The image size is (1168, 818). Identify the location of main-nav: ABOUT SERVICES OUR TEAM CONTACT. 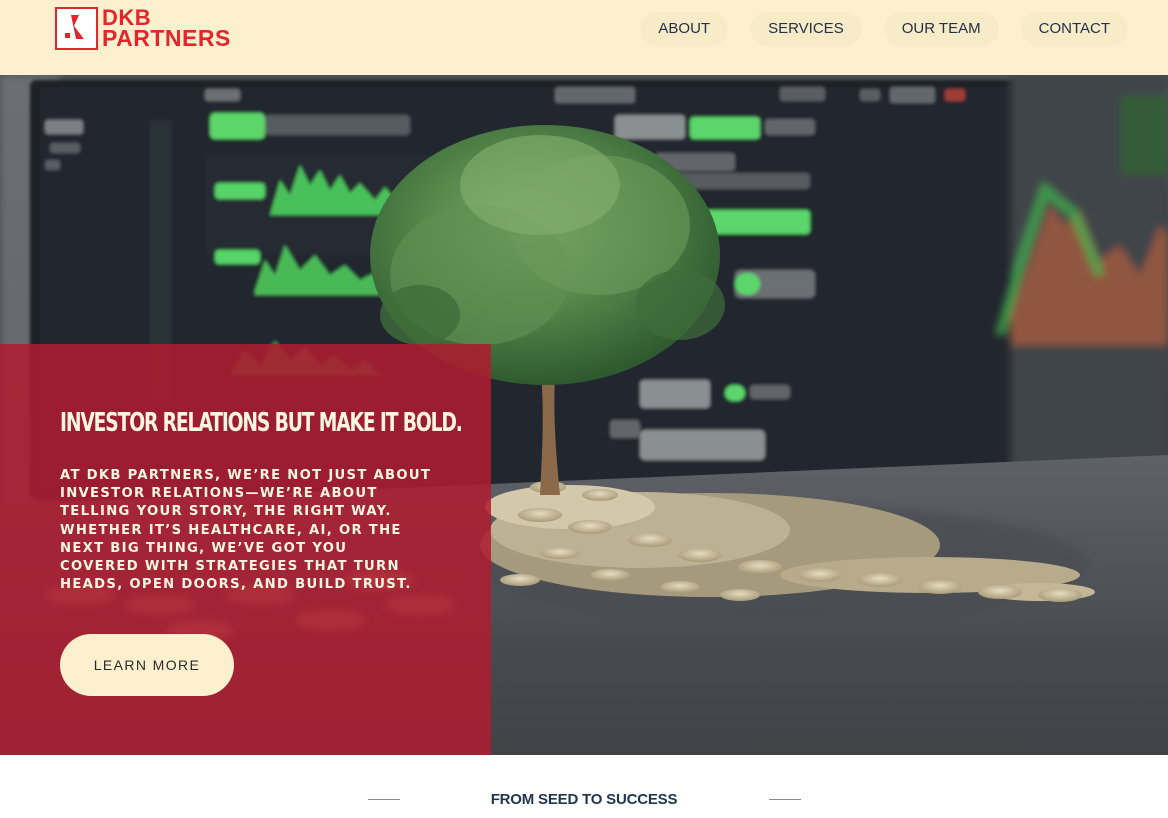
(884, 29).